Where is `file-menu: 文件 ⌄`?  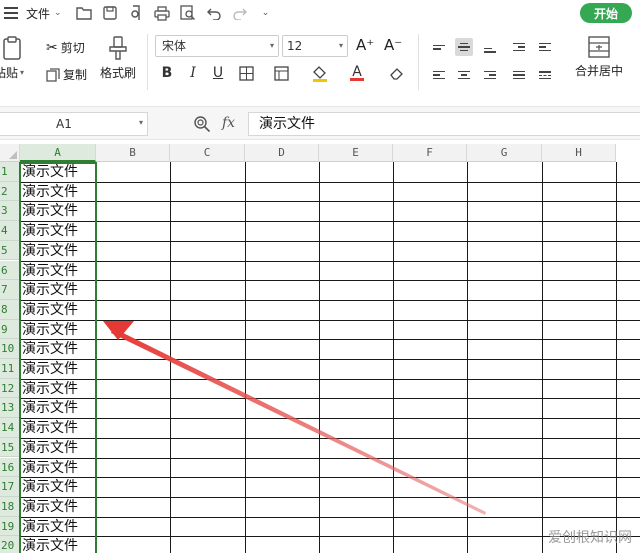
file-menu: 文件 ⌄ is located at coordinates (44, 13).